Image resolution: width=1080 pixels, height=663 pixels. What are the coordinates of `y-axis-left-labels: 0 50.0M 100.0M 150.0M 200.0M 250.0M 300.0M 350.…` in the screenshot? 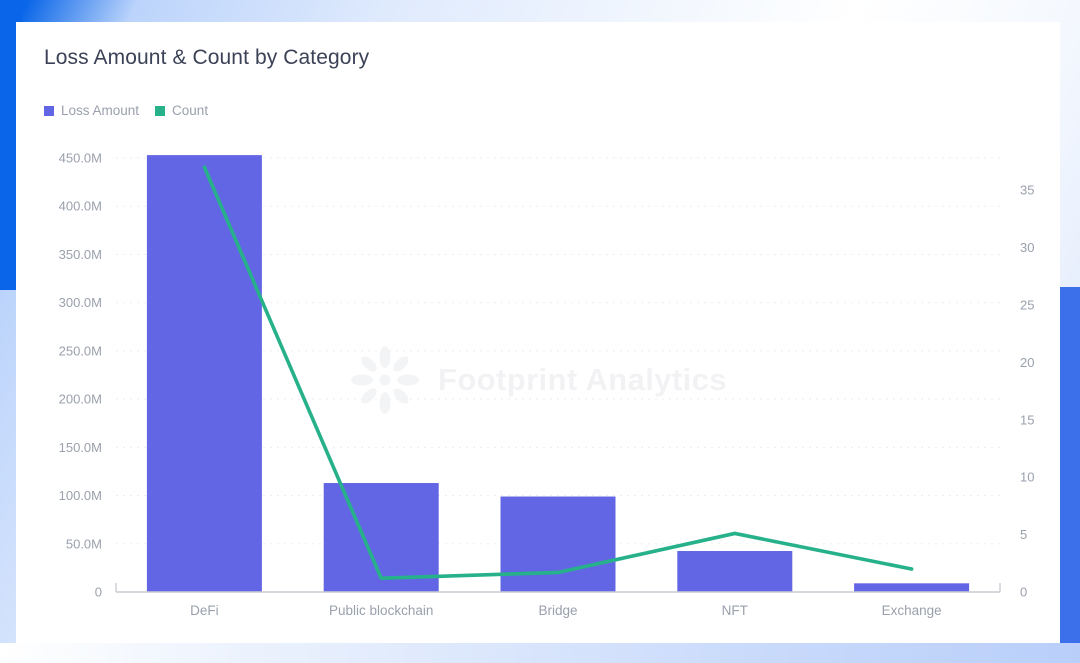 It's located at (80, 375).